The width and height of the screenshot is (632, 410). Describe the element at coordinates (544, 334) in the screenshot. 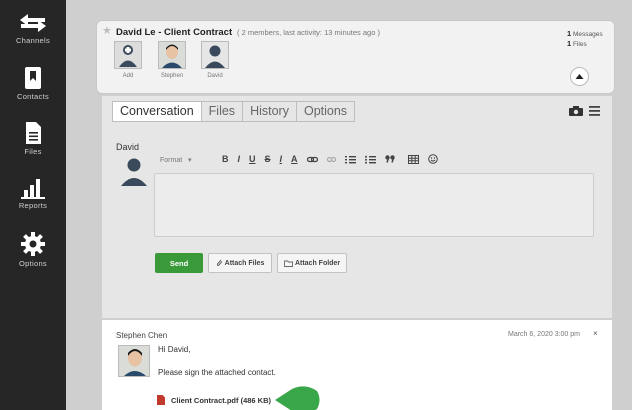

I see `message-date: March 6, 2020 3:00 pm` at that location.